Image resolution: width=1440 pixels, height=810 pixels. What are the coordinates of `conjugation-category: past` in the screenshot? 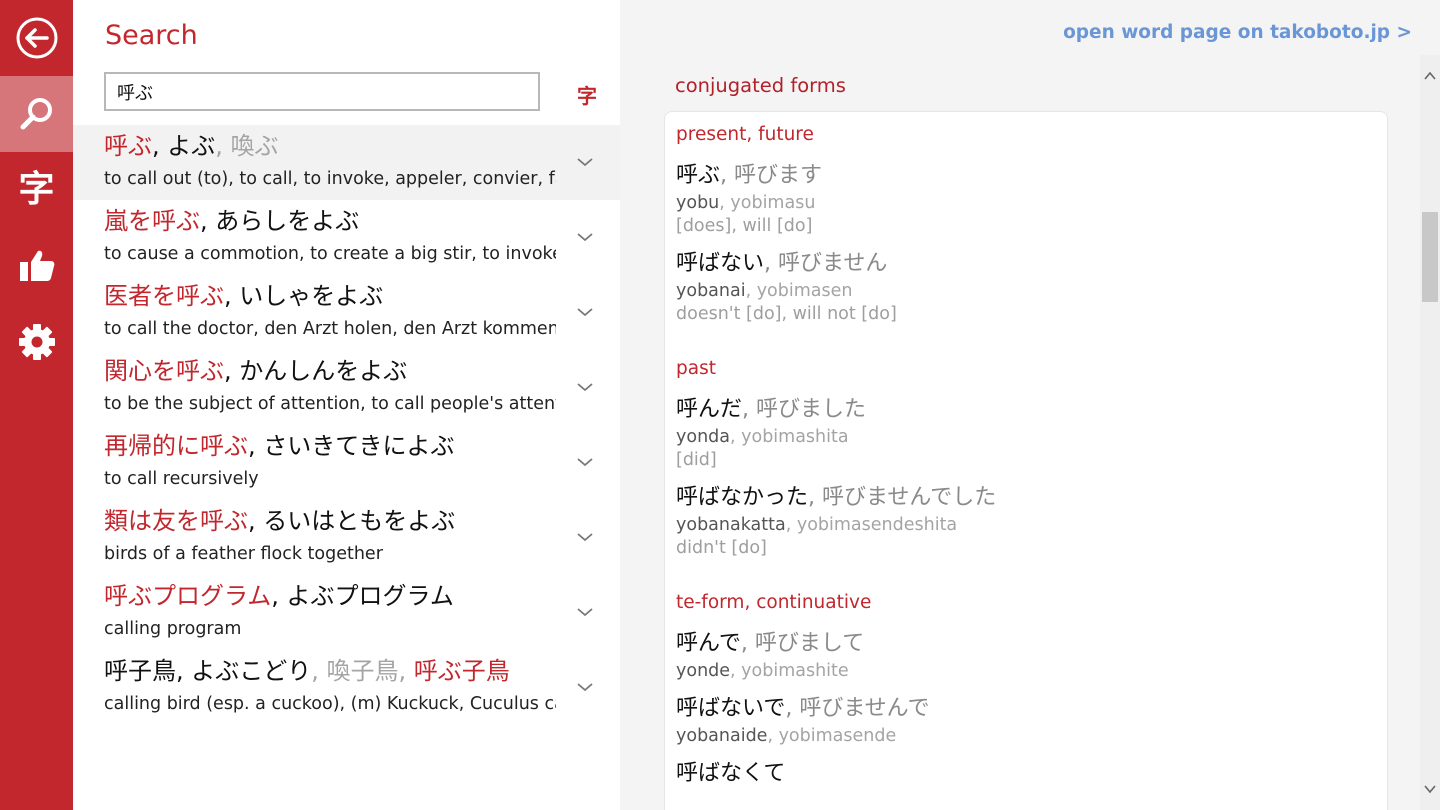 It's located at (696, 368).